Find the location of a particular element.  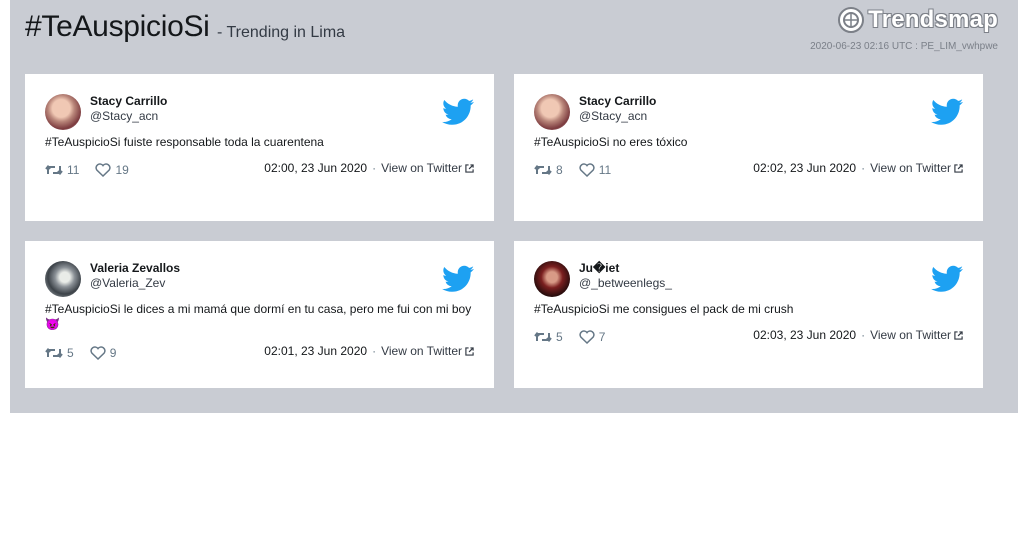

like-count-value: 19 is located at coordinates (122, 170).